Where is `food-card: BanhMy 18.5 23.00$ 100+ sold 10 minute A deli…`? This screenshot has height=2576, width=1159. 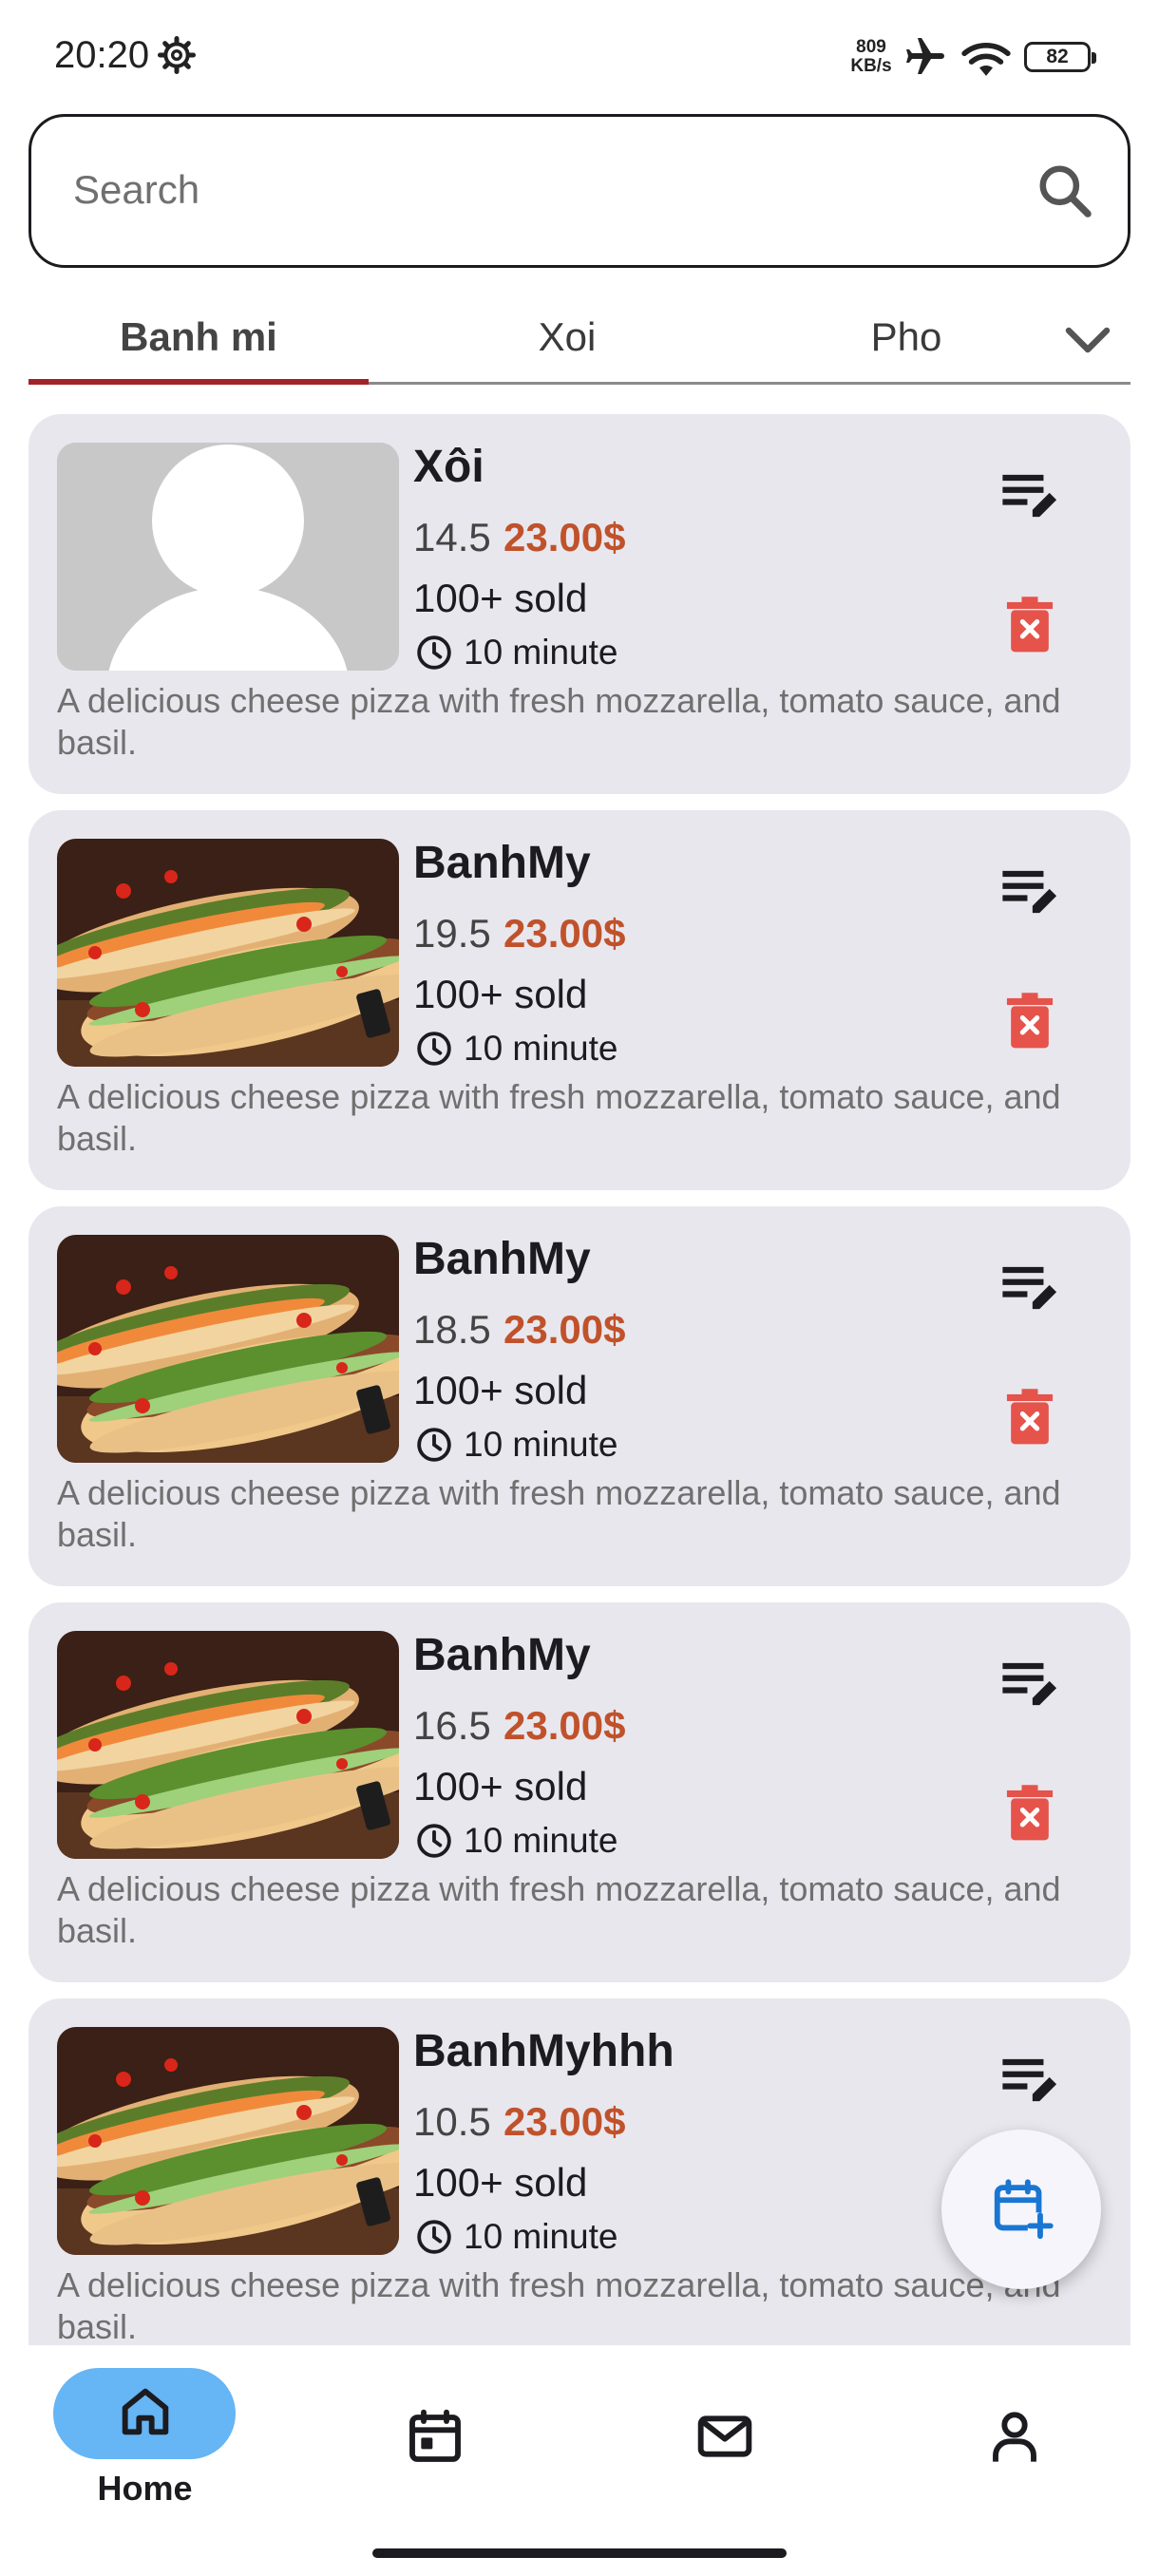 food-card: BanhMy 18.5 23.00$ 100+ sold 10 minute A deli… is located at coordinates (579, 1396).